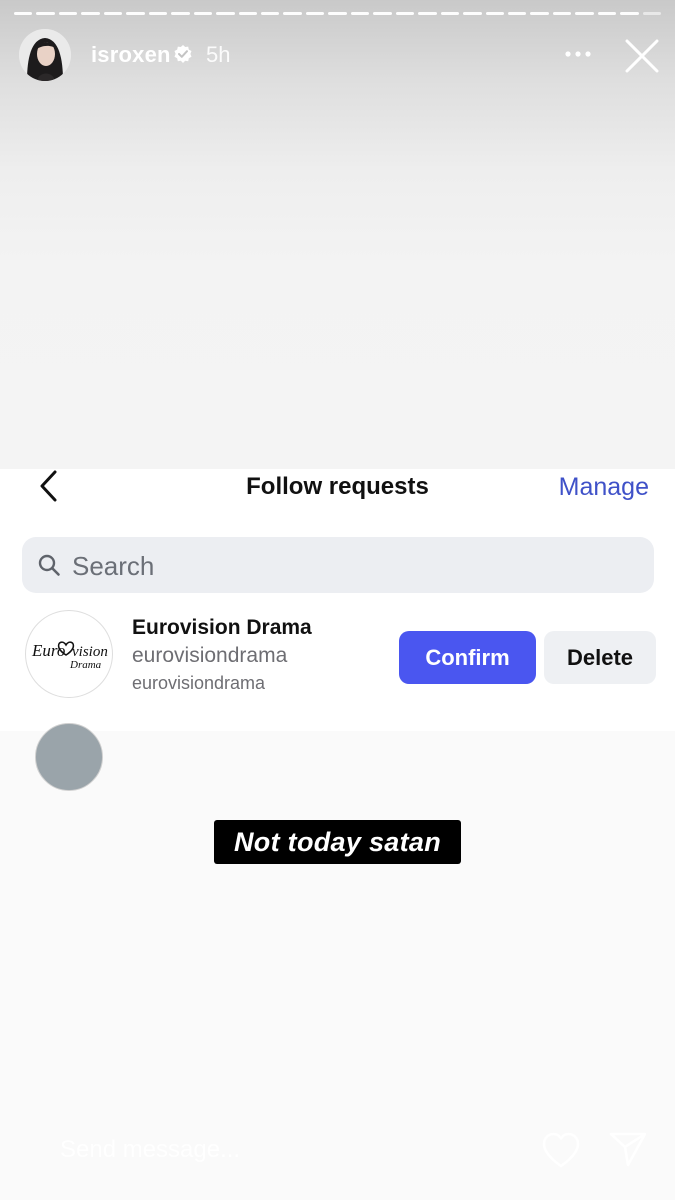 This screenshot has height=1200, width=675. What do you see at coordinates (338, 565) in the screenshot?
I see `search-field: Search` at bounding box center [338, 565].